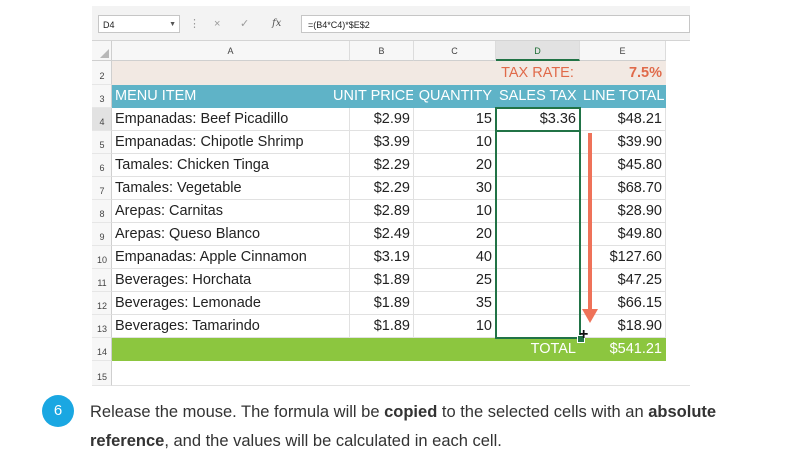 The height and width of the screenshot is (463, 796). Describe the element at coordinates (382, 234) in the screenshot. I see `cell-unit-price: $2.49` at that location.